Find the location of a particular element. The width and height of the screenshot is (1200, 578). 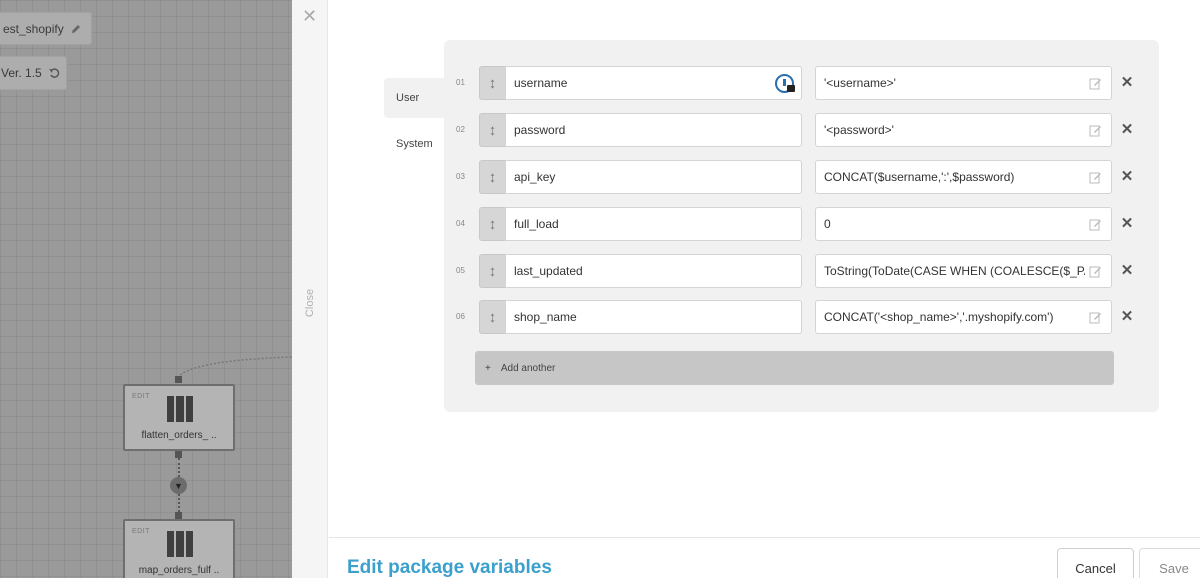

variable-row: 01 ↕ '<username>' ✕ is located at coordinates (801, 83).